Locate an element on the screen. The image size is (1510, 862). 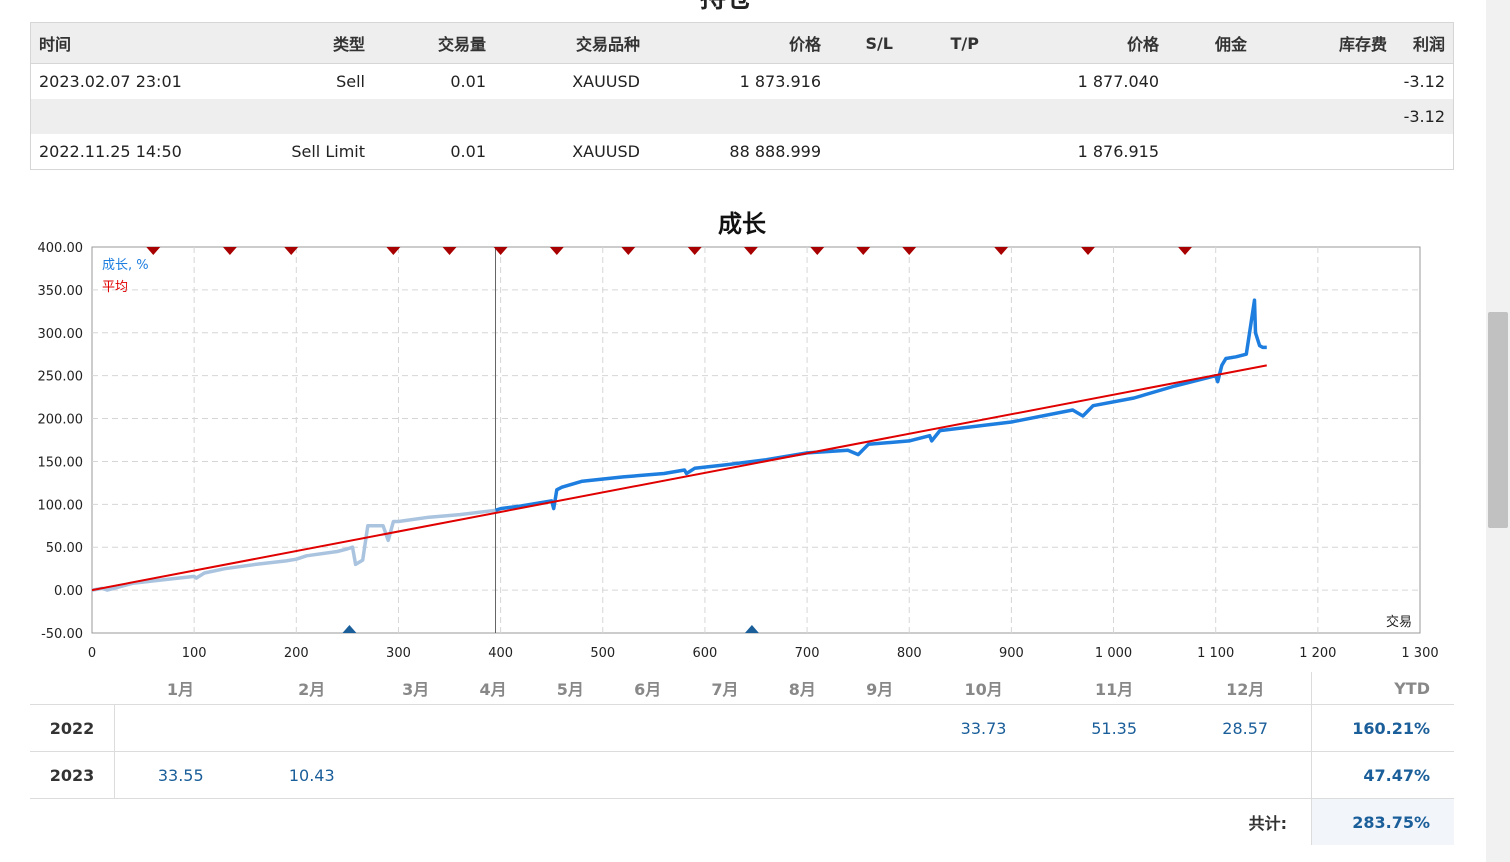
total-row: 共计: 283.75% is located at coordinates (742, 821).